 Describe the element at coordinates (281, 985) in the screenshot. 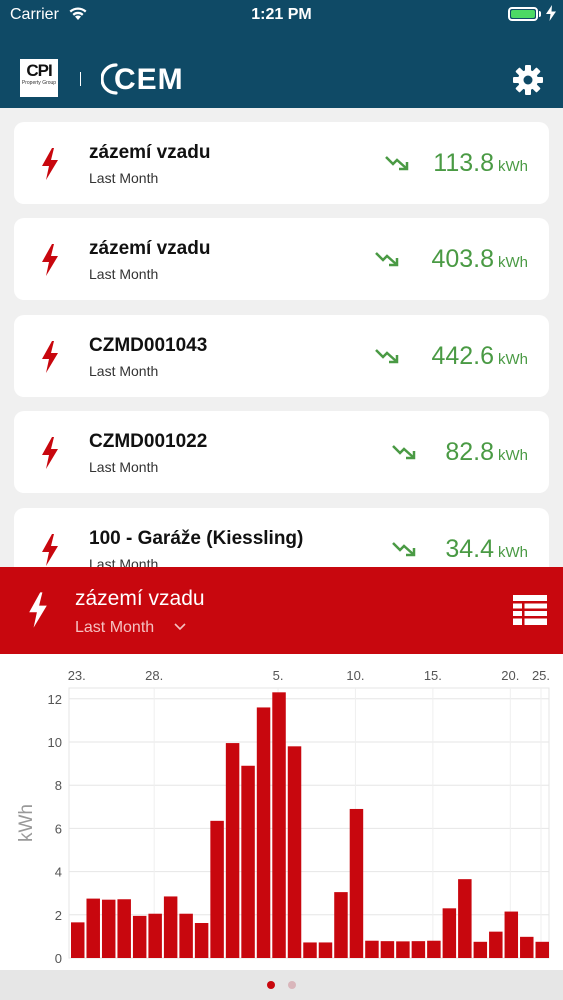

I see `page-indicator` at that location.